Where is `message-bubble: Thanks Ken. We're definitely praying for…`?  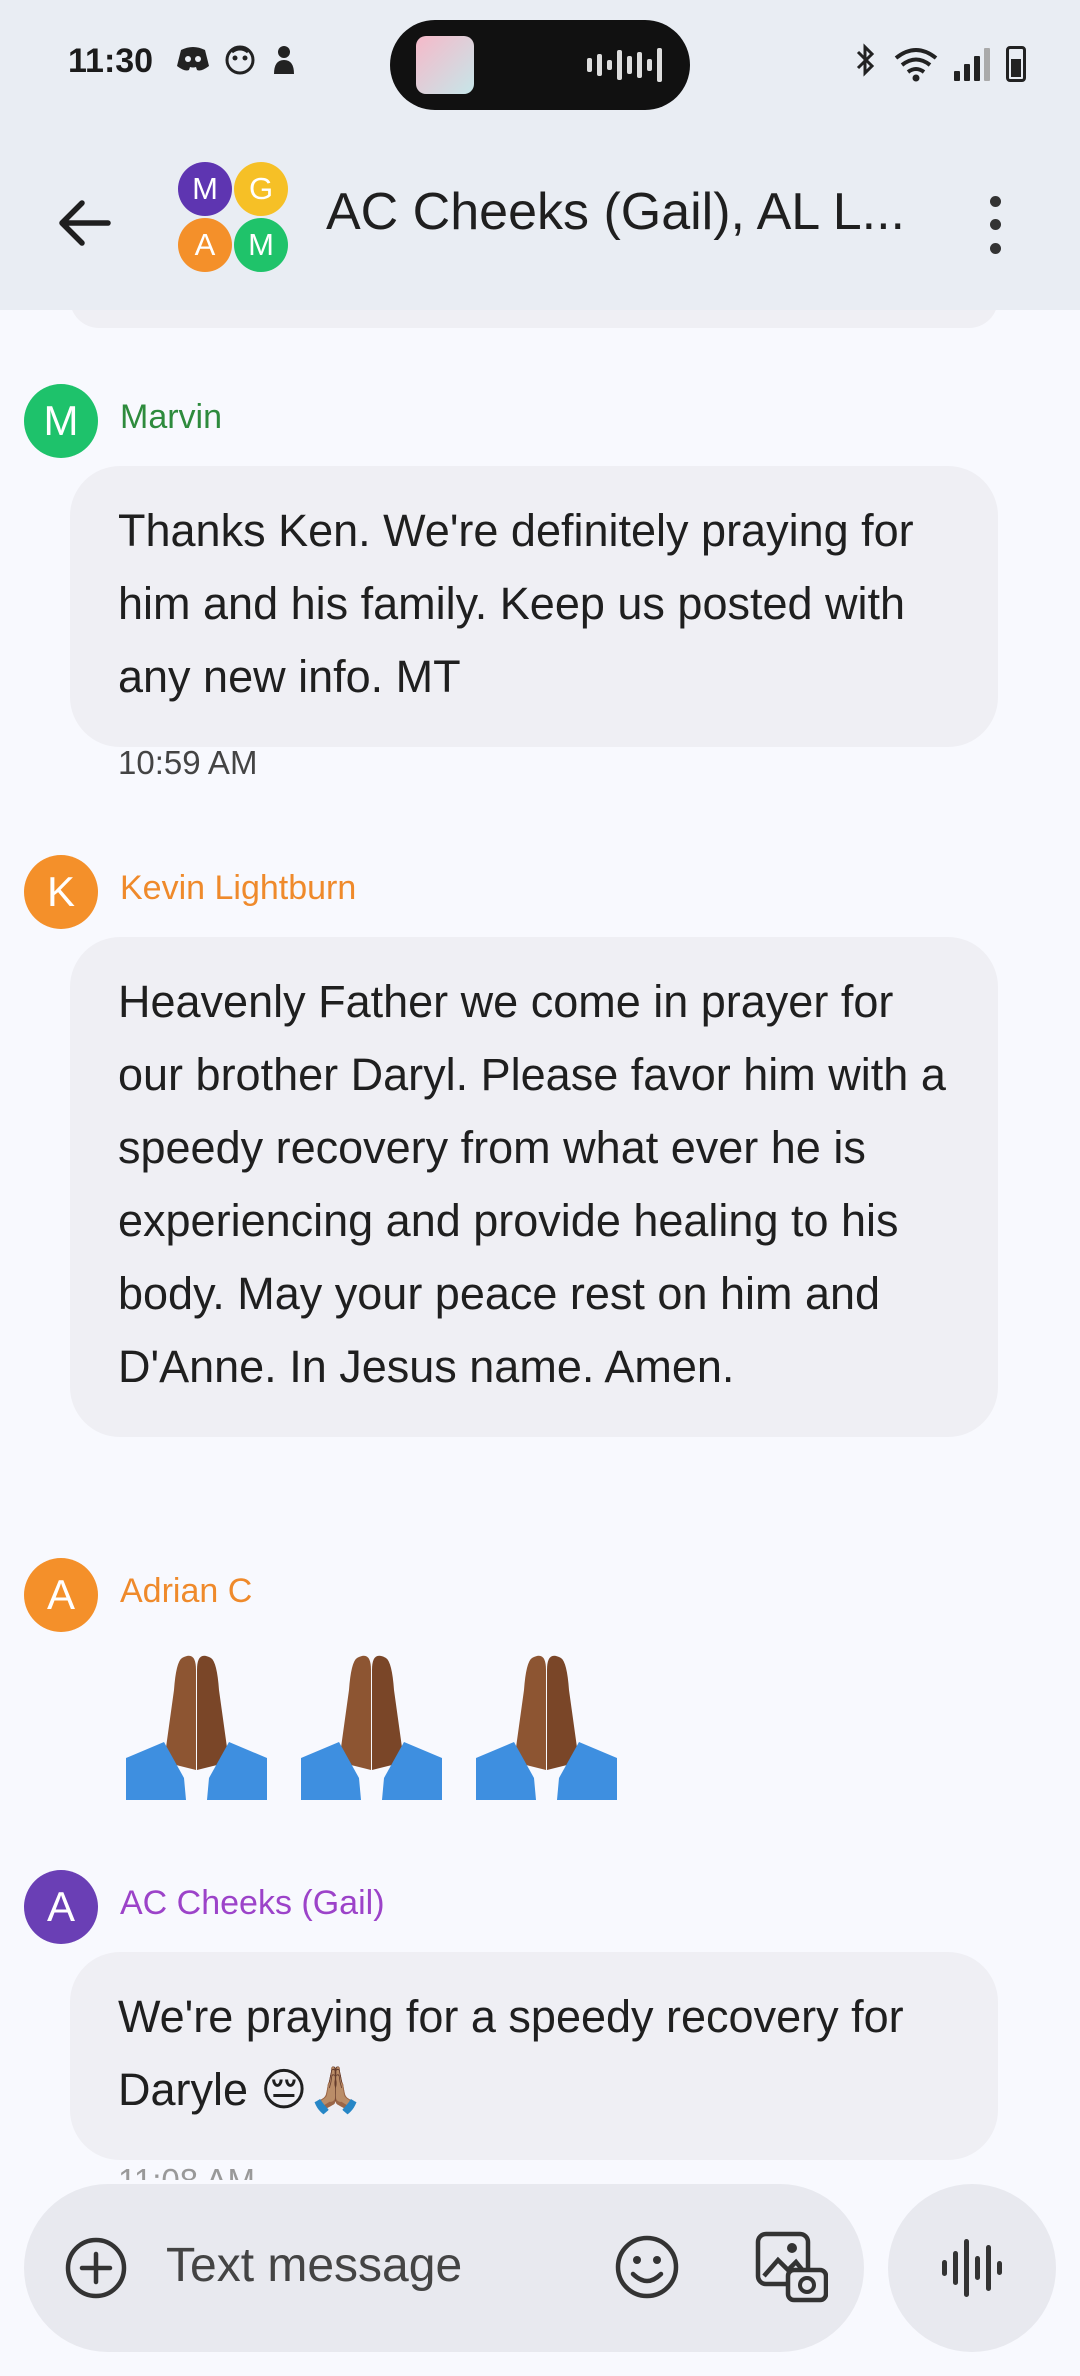 message-bubble: Thanks Ken. We're definitely praying for… is located at coordinates (534, 606).